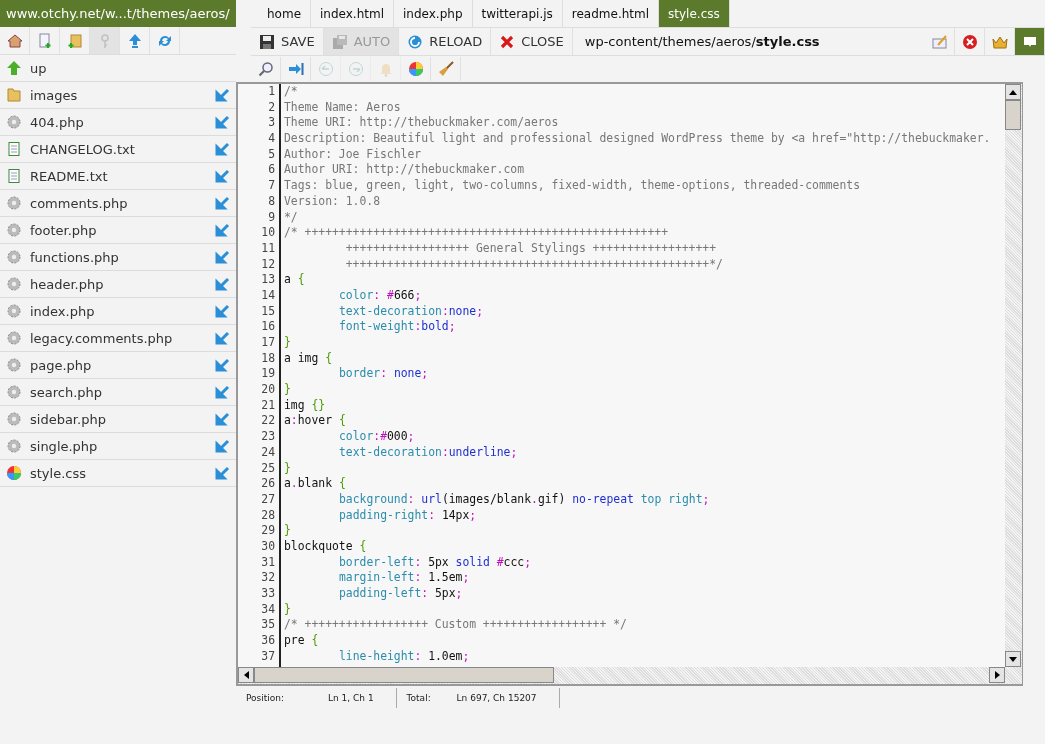 The image size is (1045, 744). What do you see at coordinates (58, 473) in the screenshot?
I see `file-name: style.css` at bounding box center [58, 473].